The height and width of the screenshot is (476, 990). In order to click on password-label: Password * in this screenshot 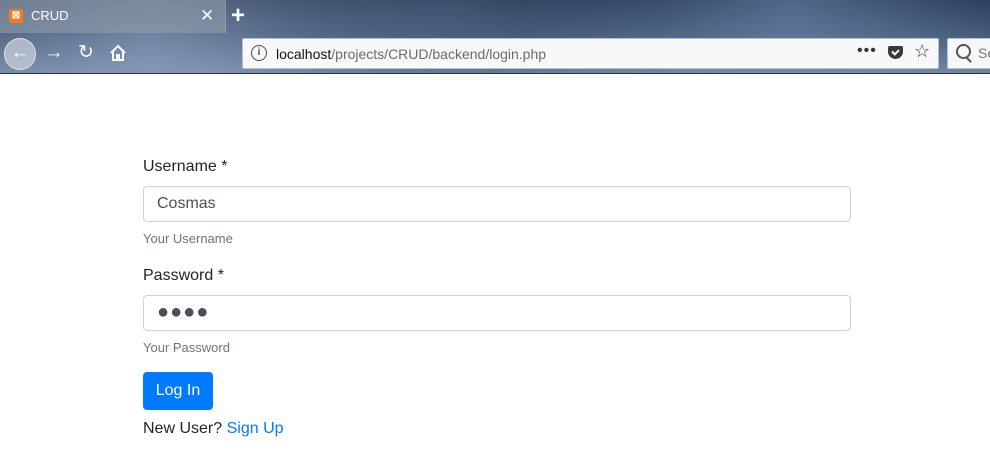, I will do `click(183, 275)`.